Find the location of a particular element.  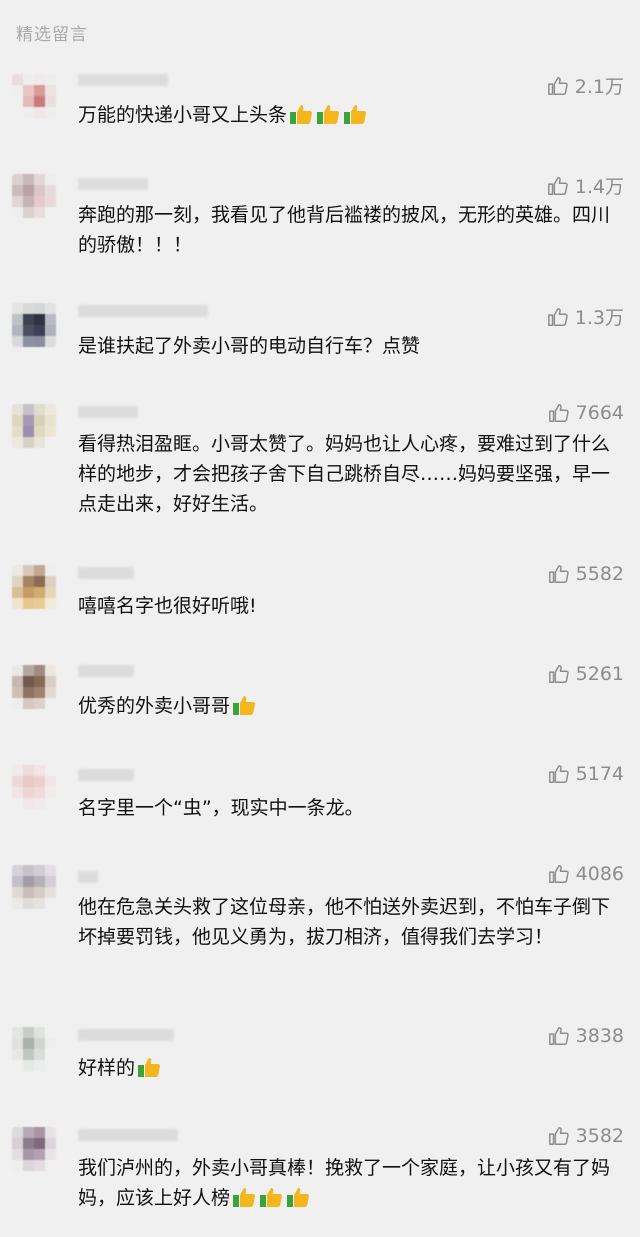

comment-item: 1.4万 奔跑的那一刻，我看见了他背后褴褛的披风，无形的英雄。四川的骄傲！！！ is located at coordinates (320, 224).